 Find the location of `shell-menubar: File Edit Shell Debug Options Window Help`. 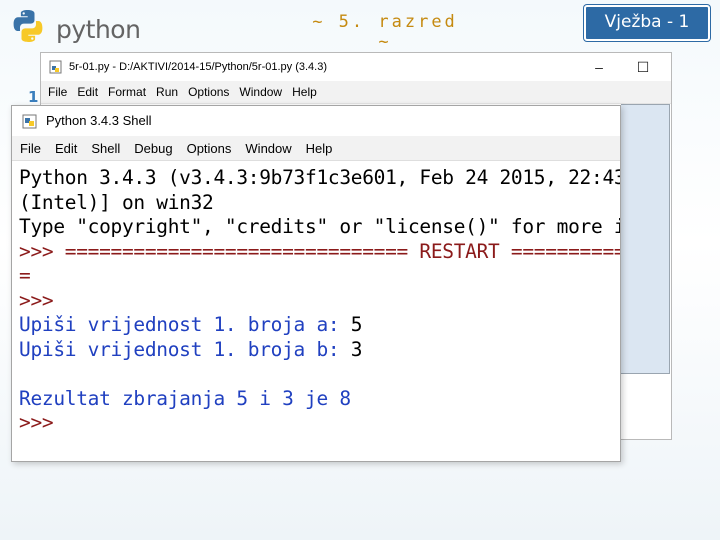

shell-menubar: File Edit Shell Debug Options Window Help is located at coordinates (316, 148).